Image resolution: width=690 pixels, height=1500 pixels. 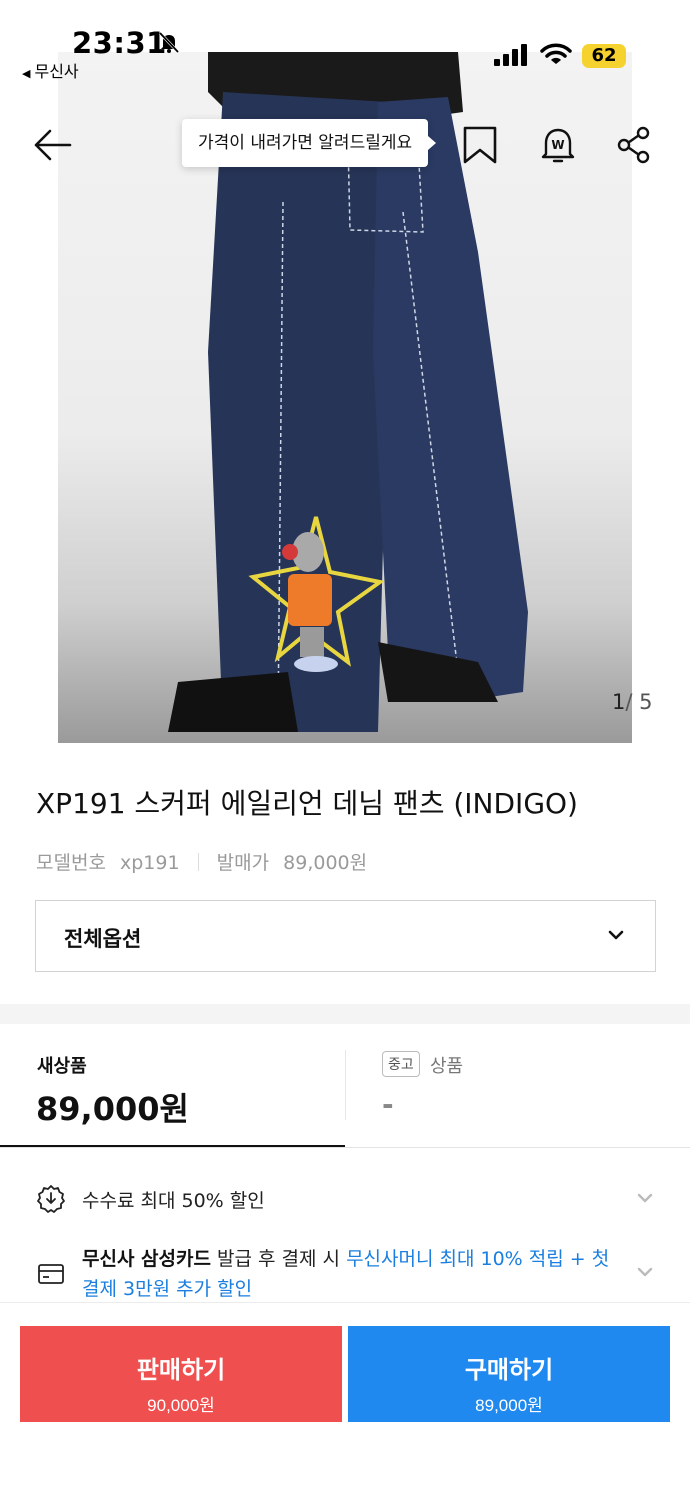 What do you see at coordinates (172, 1086) in the screenshot?
I see `tab-new-product: 새상품 89,000원` at bounding box center [172, 1086].